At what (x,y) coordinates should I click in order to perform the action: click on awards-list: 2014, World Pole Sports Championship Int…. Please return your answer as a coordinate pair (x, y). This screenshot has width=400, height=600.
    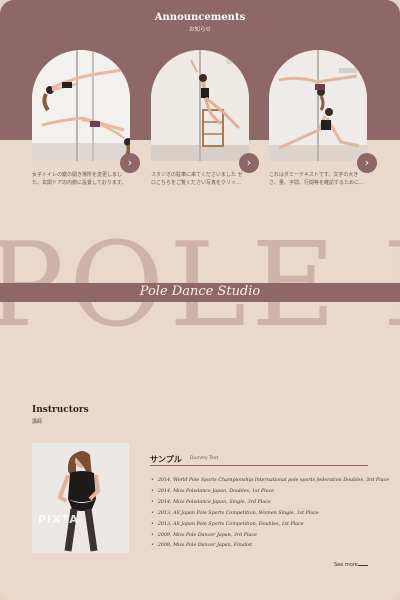
    Looking at the image, I should click on (270, 514).